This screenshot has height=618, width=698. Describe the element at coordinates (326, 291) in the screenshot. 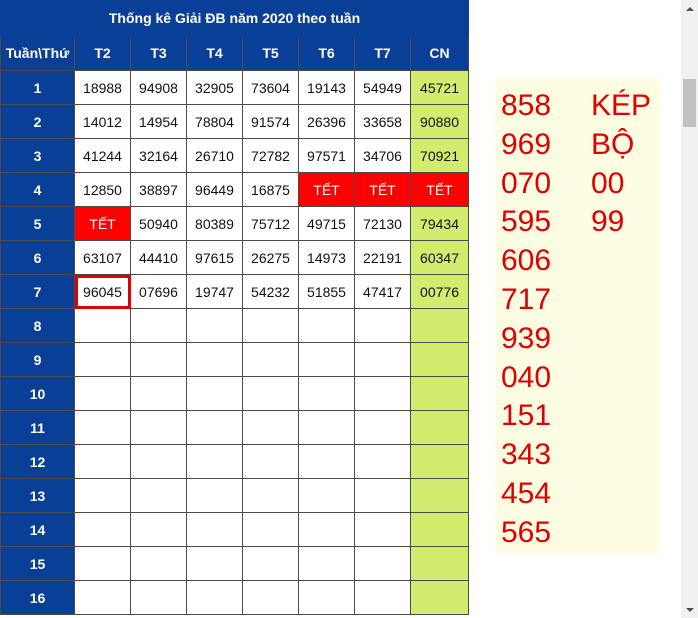

I see `result-cell: 51855` at that location.